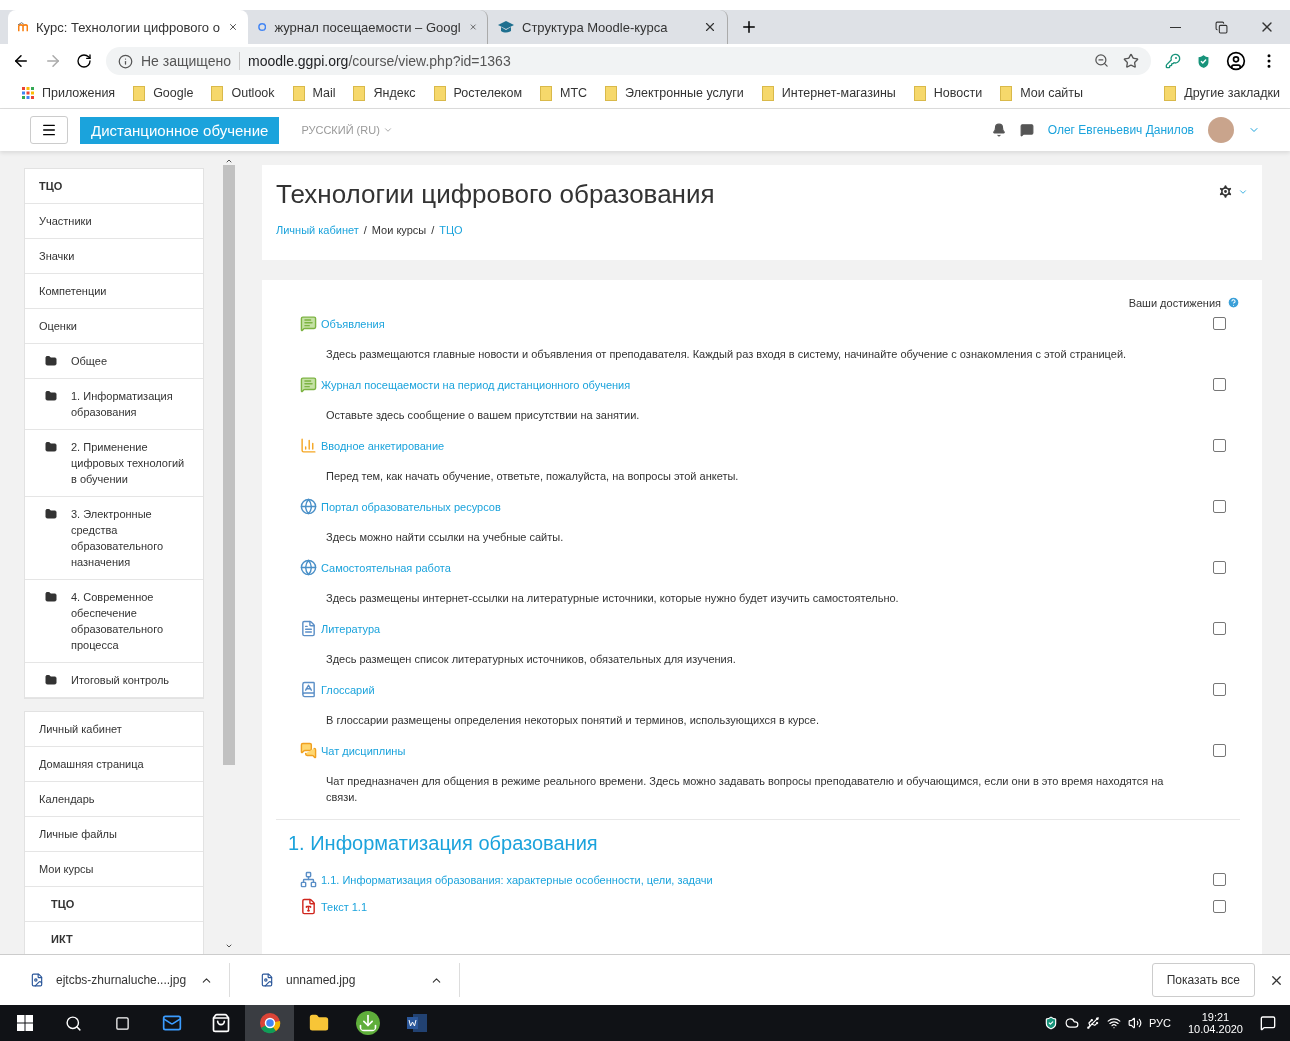 The image size is (1290, 1041). What do you see at coordinates (114, 463) in the screenshot?
I see `sidebar-item: 2. Применение цифровых технологий в обучении` at bounding box center [114, 463].